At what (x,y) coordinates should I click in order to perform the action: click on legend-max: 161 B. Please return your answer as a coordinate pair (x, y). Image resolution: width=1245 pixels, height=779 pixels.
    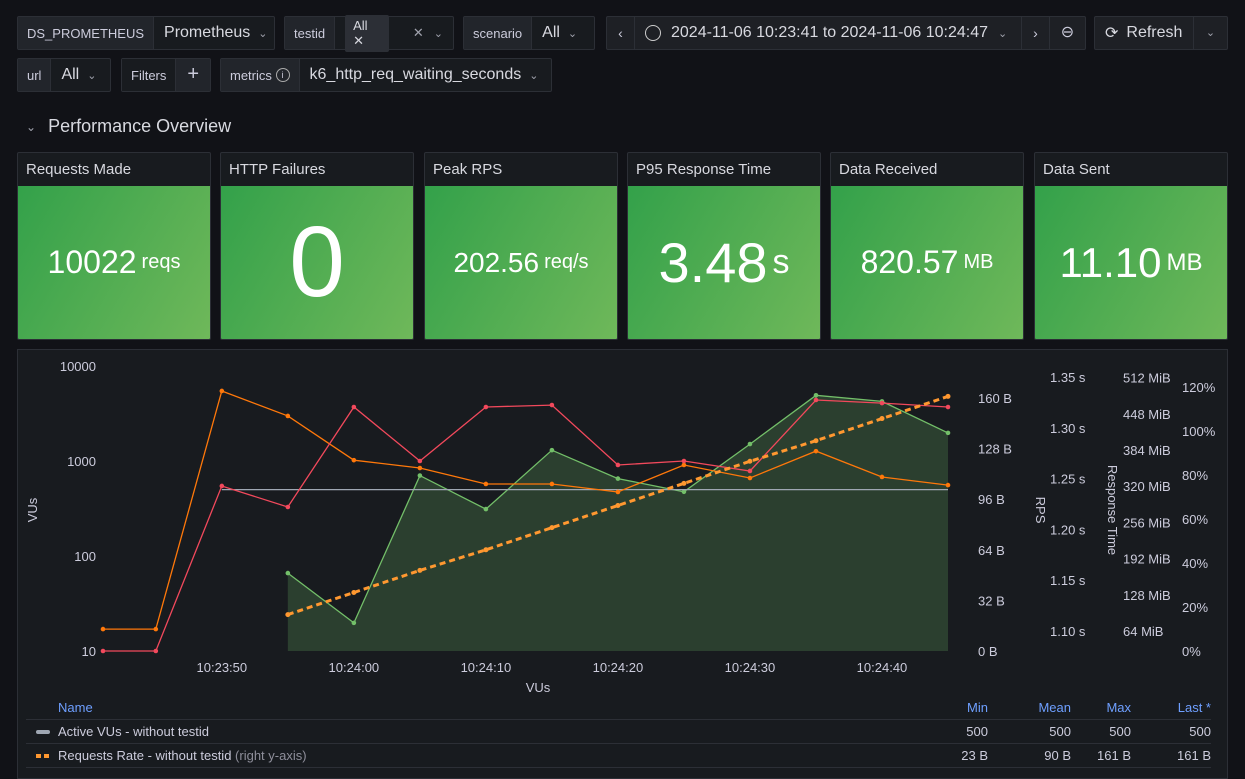
    Looking at the image, I should click on (1114, 755).